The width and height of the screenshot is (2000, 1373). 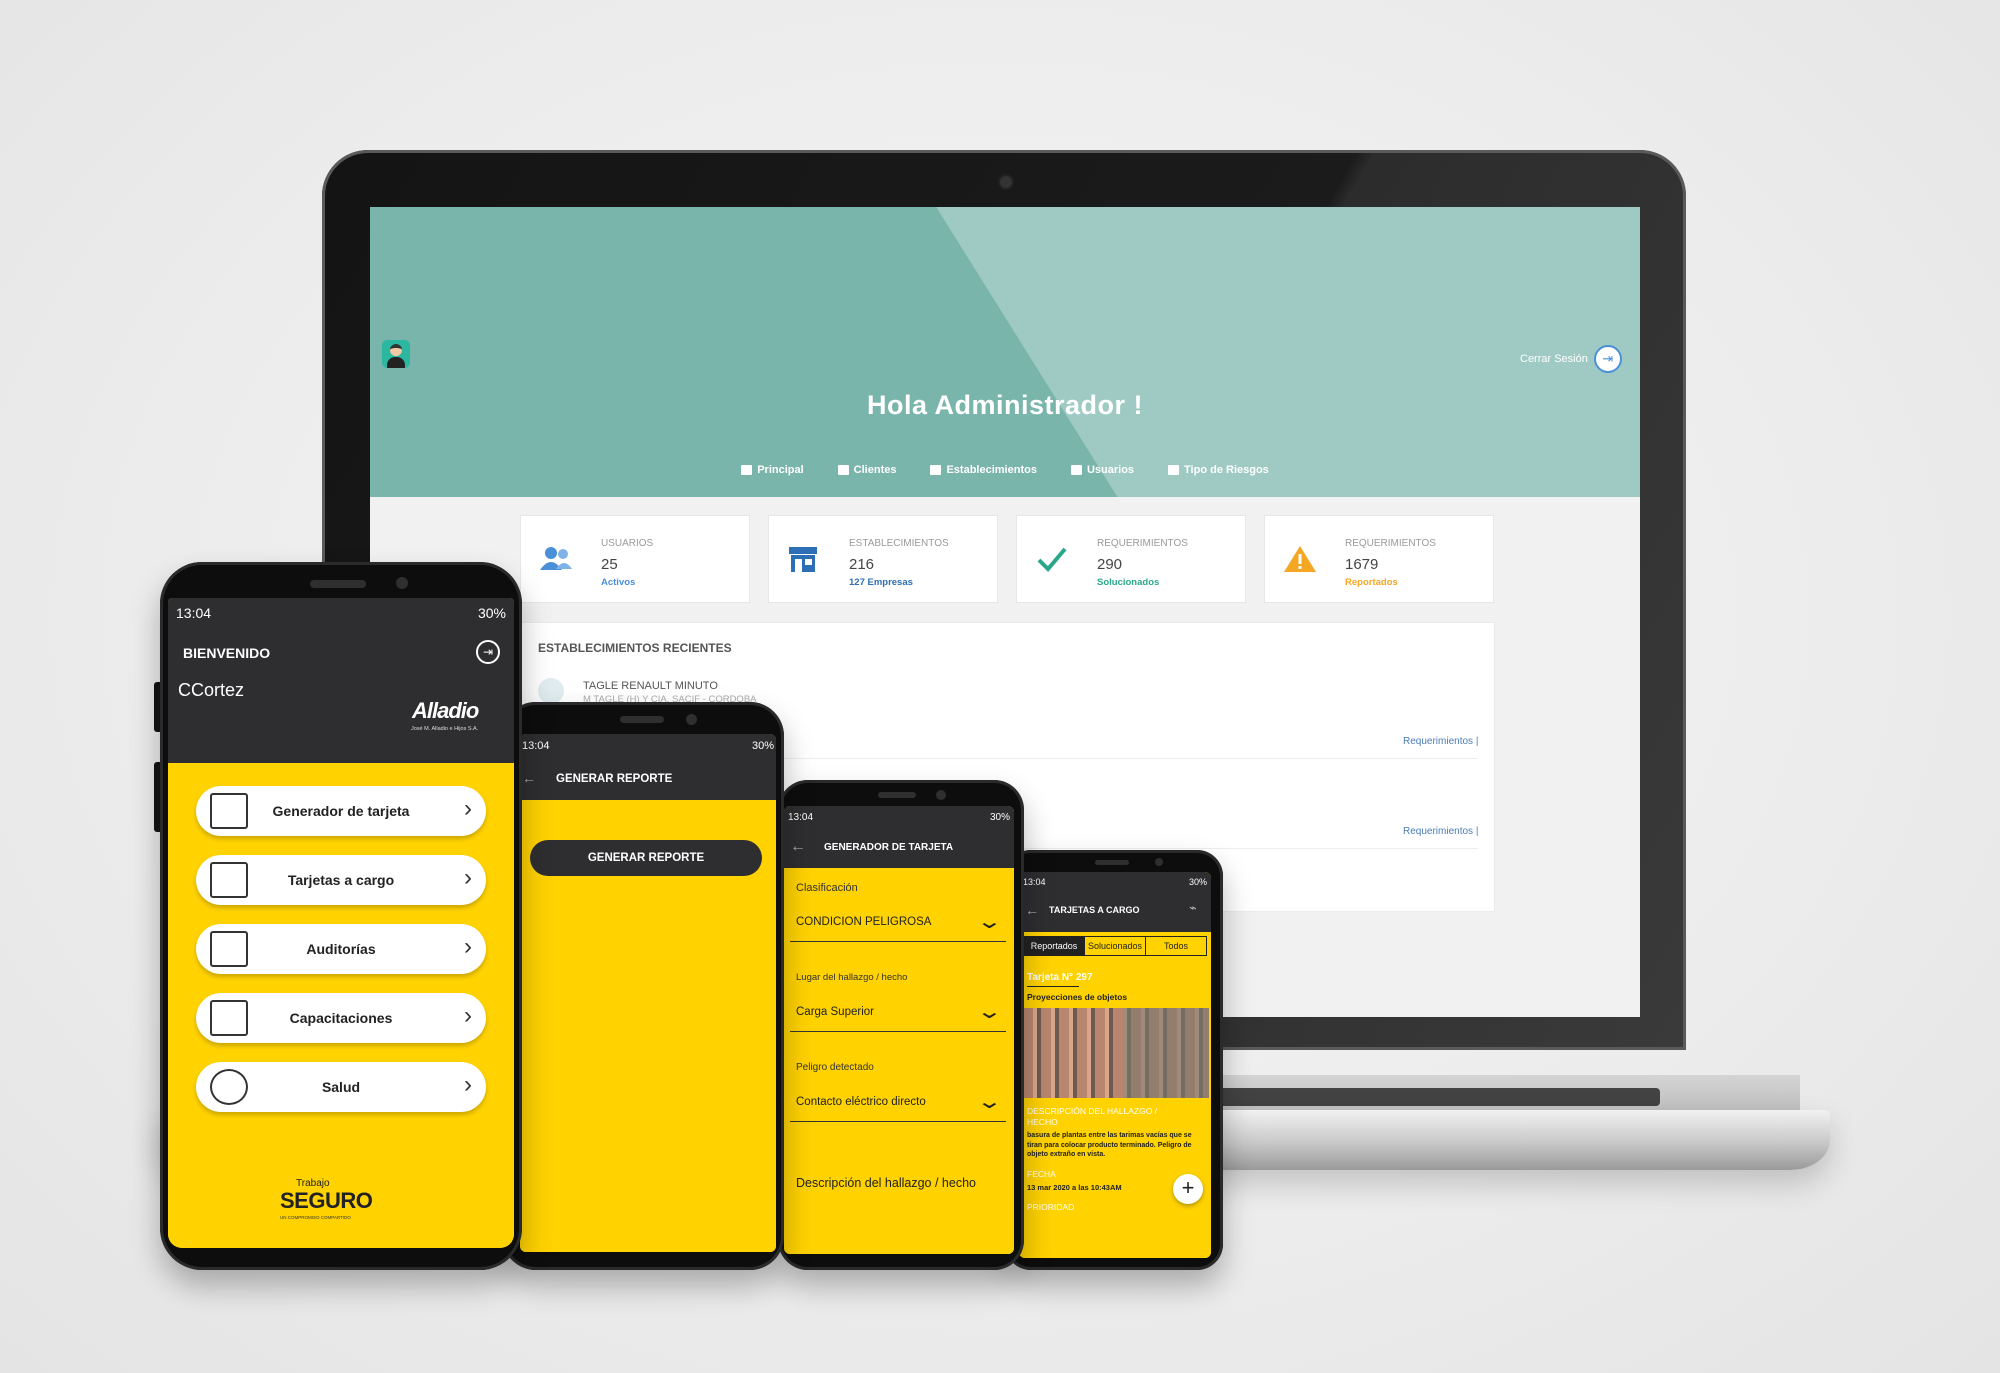 What do you see at coordinates (1218, 470) in the screenshot?
I see `tab-tipo-riesgos: Tipo de Riesgos` at bounding box center [1218, 470].